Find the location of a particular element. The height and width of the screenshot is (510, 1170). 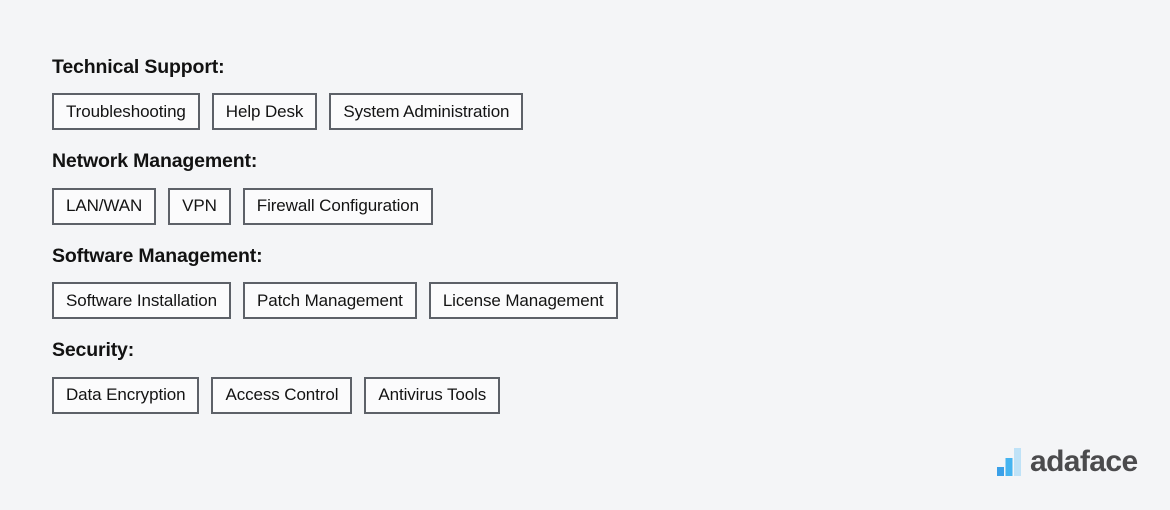

chip-antivirus-tools: Antivirus Tools is located at coordinates (432, 395).